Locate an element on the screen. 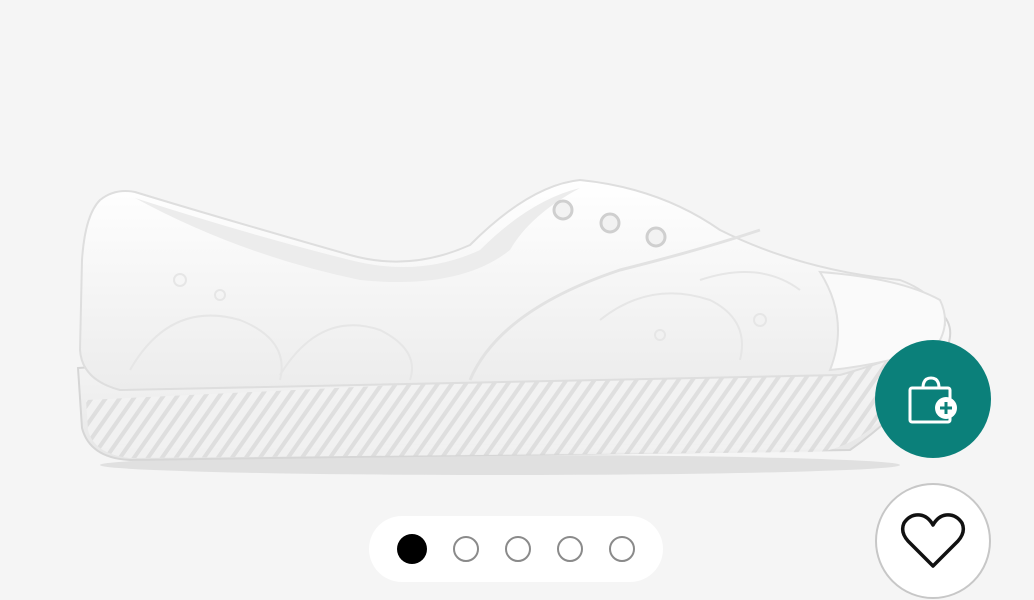  image-pager is located at coordinates (516, 549).